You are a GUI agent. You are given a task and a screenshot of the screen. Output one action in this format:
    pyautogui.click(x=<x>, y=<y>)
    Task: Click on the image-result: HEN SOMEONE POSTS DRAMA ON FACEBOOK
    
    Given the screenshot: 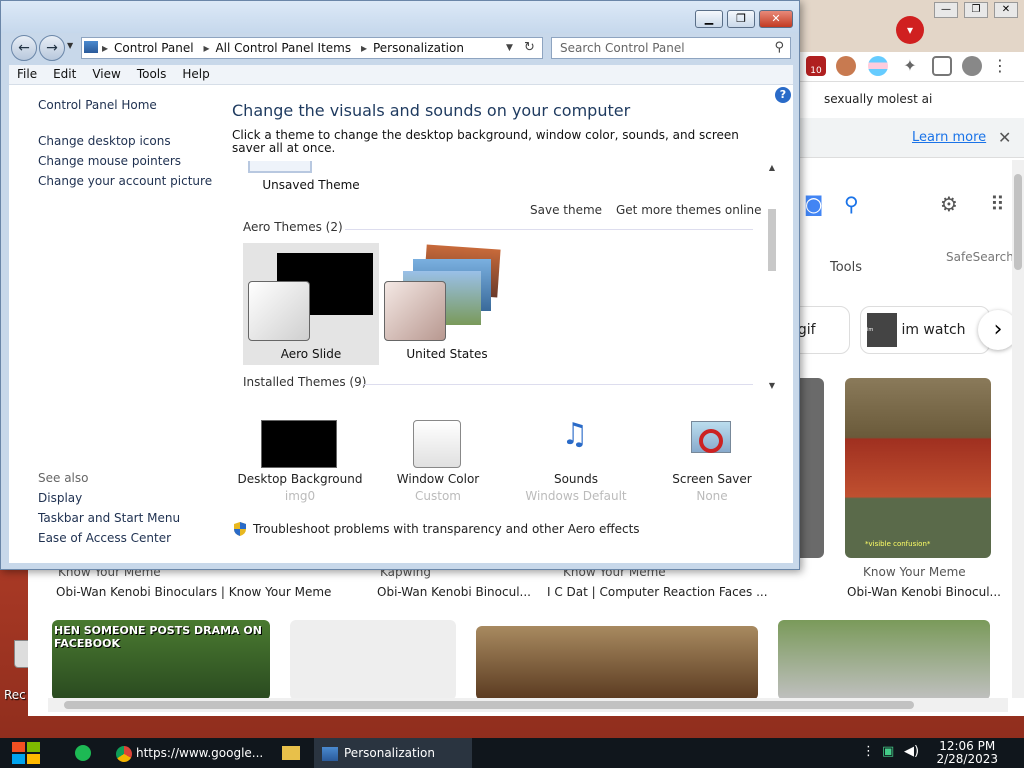 What is the action you would take?
    pyautogui.click(x=161, y=660)
    